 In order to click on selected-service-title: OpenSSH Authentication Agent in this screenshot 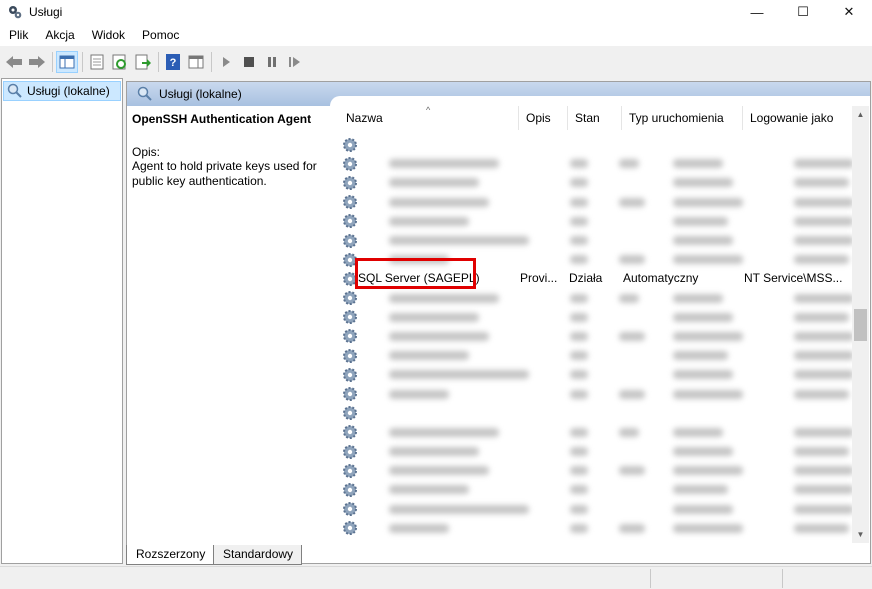, I will do `click(222, 119)`.